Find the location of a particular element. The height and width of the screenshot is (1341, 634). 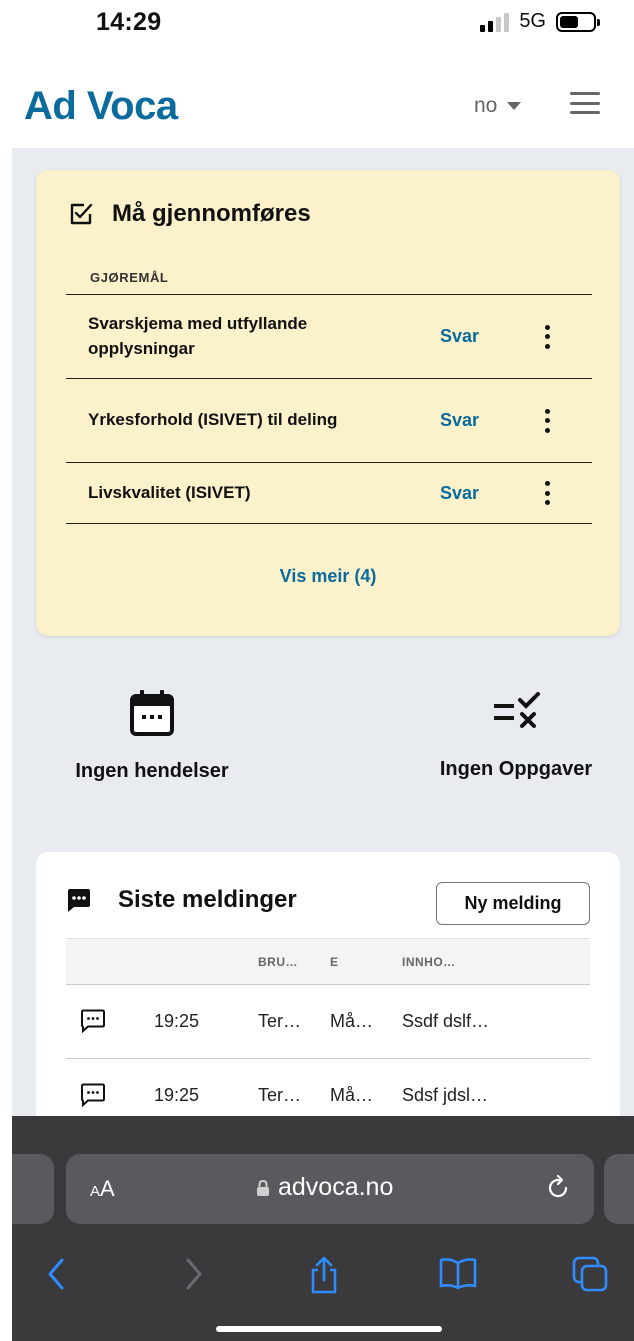

previous-tab is located at coordinates (33, 1189).